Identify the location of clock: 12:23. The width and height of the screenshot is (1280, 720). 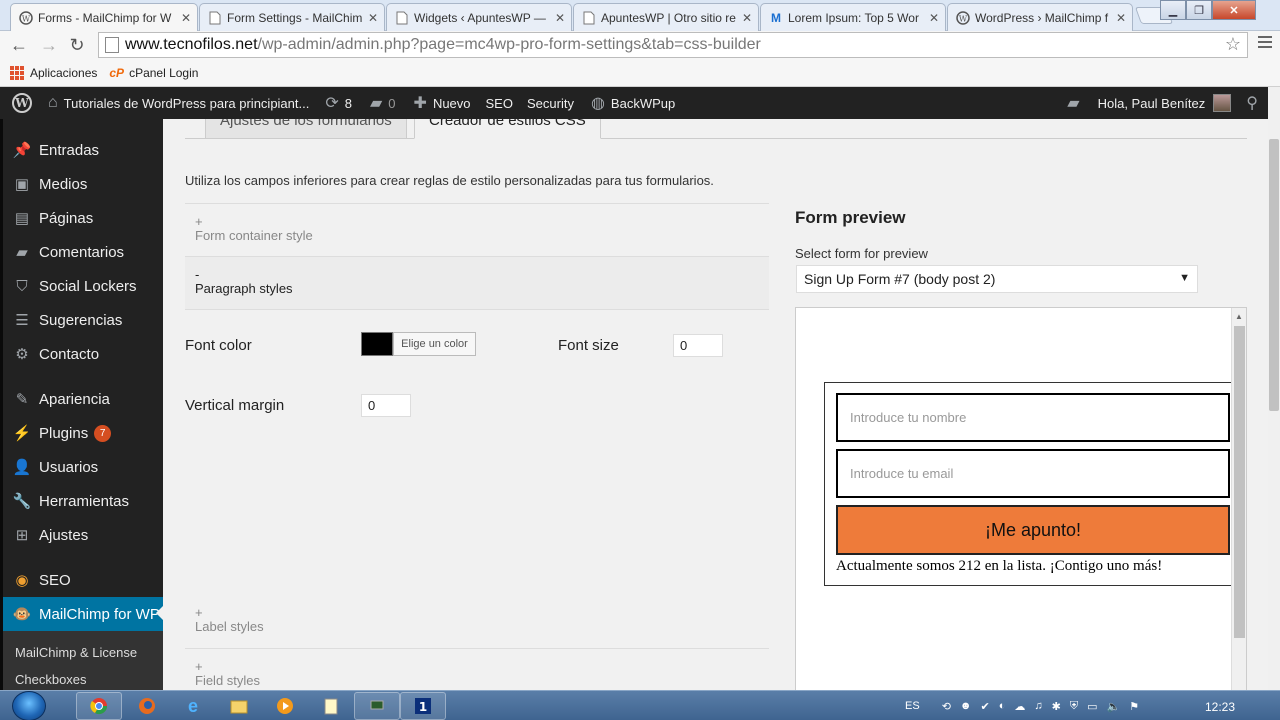
(1220, 707).